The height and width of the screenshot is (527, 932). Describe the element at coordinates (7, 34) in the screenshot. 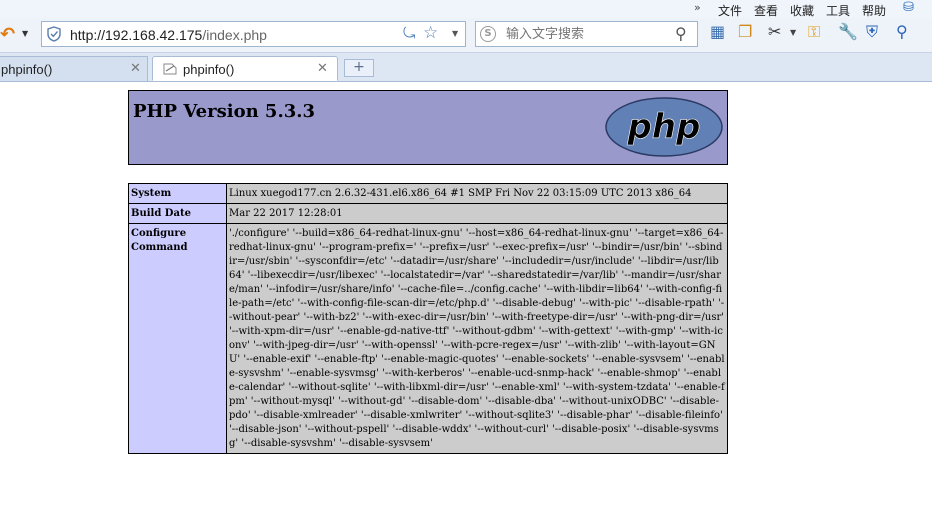

I see `back-arrow-icon: ↶` at that location.